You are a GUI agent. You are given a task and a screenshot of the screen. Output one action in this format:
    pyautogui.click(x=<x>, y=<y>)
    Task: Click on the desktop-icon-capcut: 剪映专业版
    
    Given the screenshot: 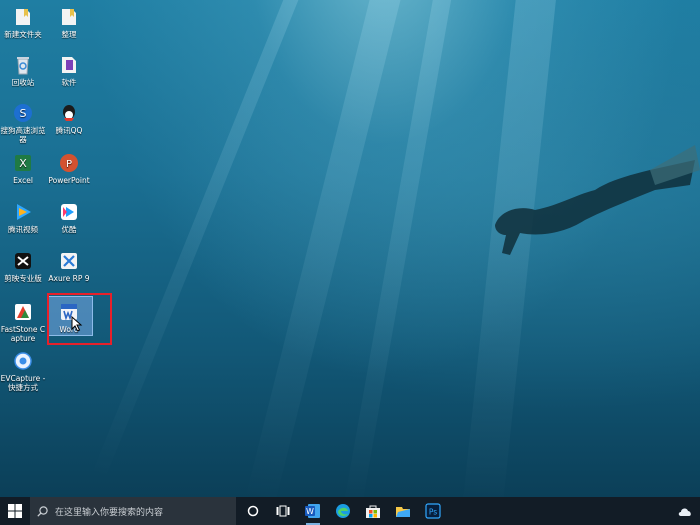 What is the action you would take?
    pyautogui.click(x=23, y=266)
    